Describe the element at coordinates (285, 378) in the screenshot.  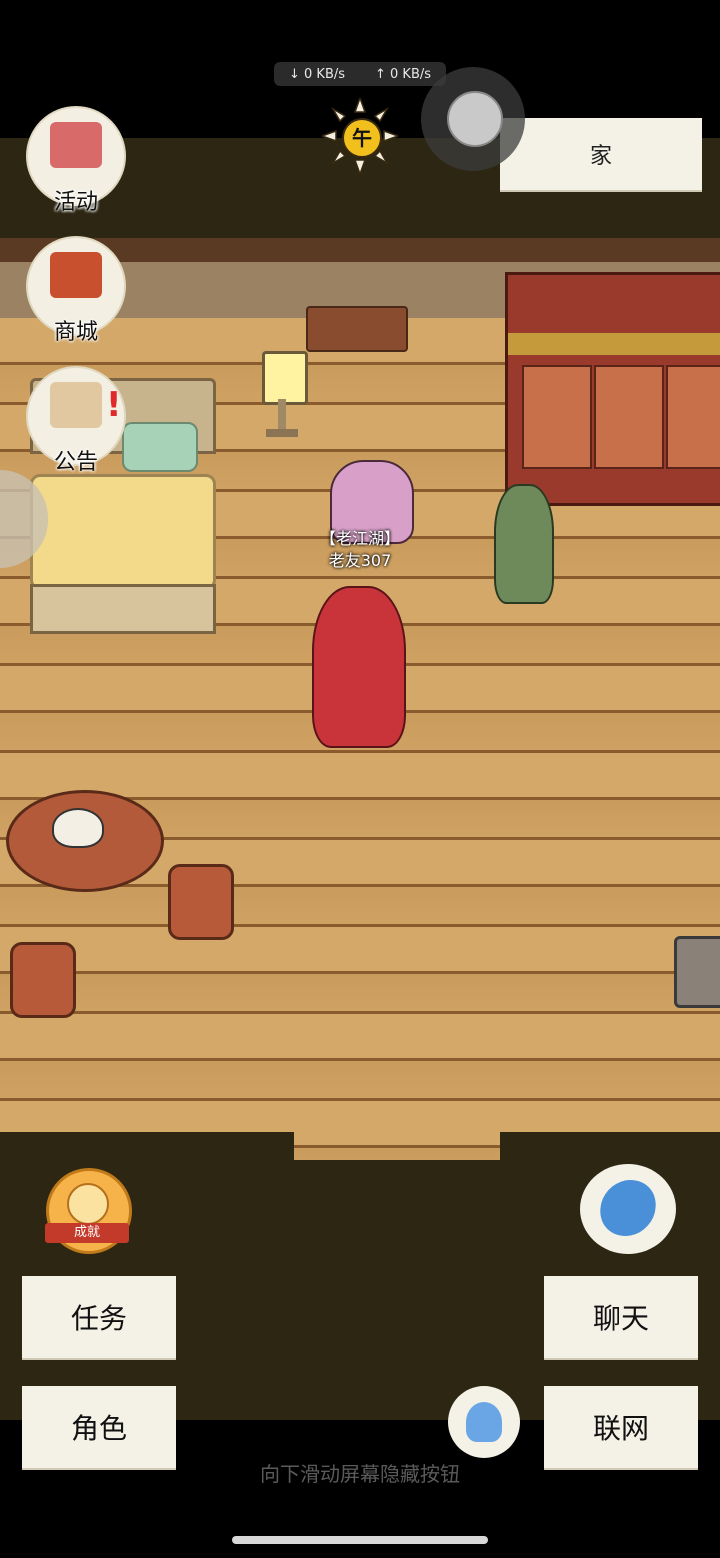
I see `lamp-shade` at that location.